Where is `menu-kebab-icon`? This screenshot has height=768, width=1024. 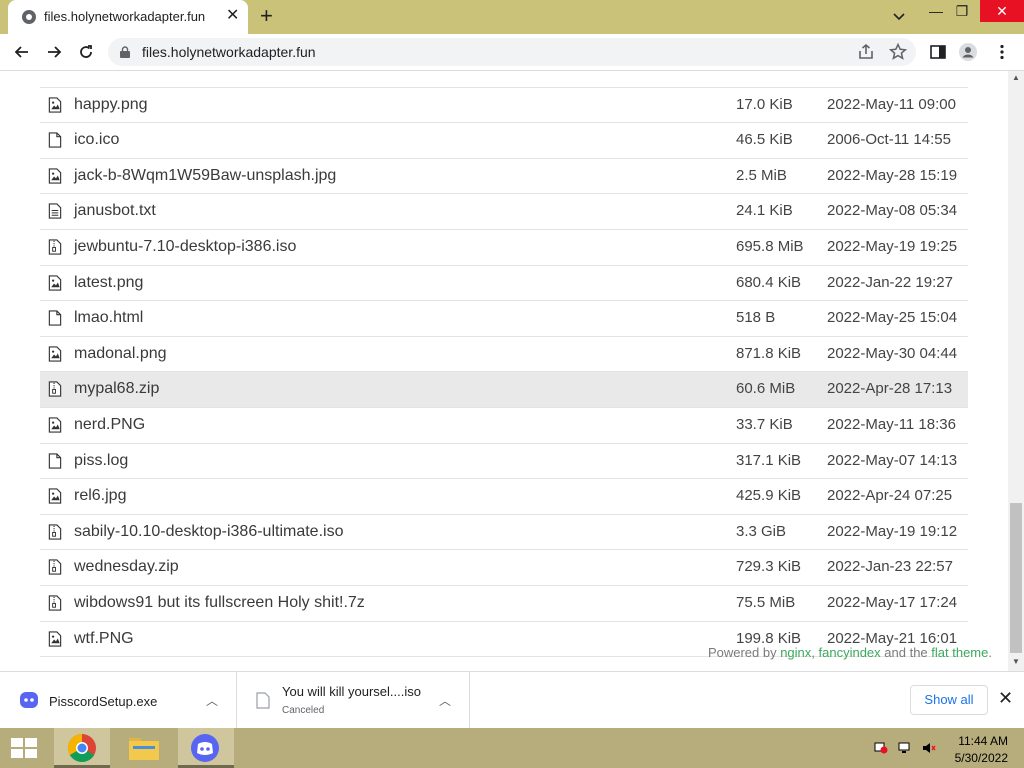 menu-kebab-icon is located at coordinates (1002, 52).